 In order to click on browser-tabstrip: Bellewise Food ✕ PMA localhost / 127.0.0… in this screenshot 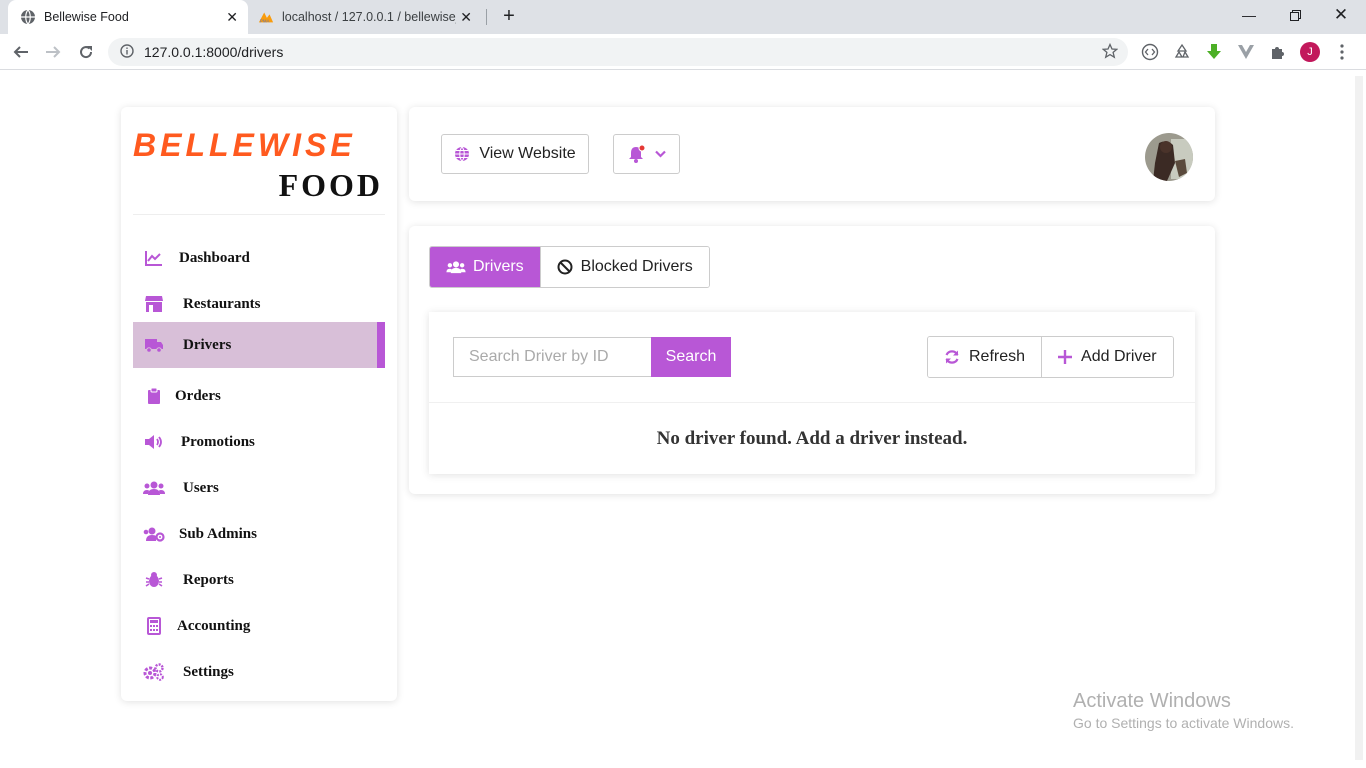, I will do `click(683, 17)`.